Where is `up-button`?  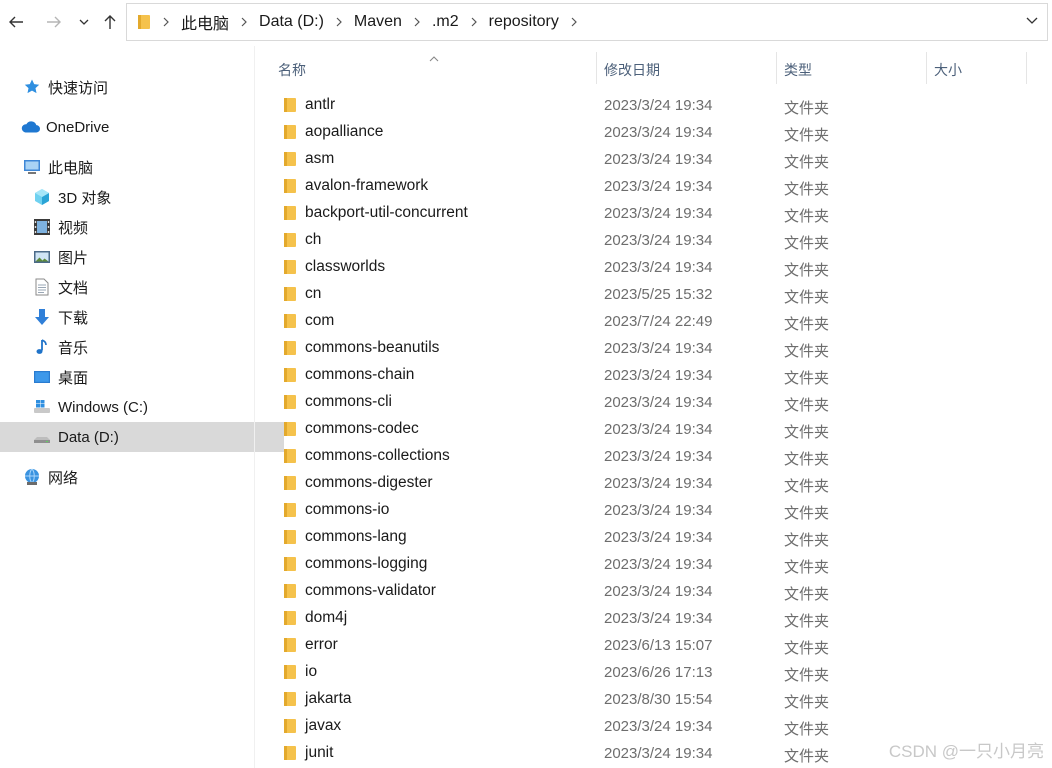 up-button is located at coordinates (110, 22).